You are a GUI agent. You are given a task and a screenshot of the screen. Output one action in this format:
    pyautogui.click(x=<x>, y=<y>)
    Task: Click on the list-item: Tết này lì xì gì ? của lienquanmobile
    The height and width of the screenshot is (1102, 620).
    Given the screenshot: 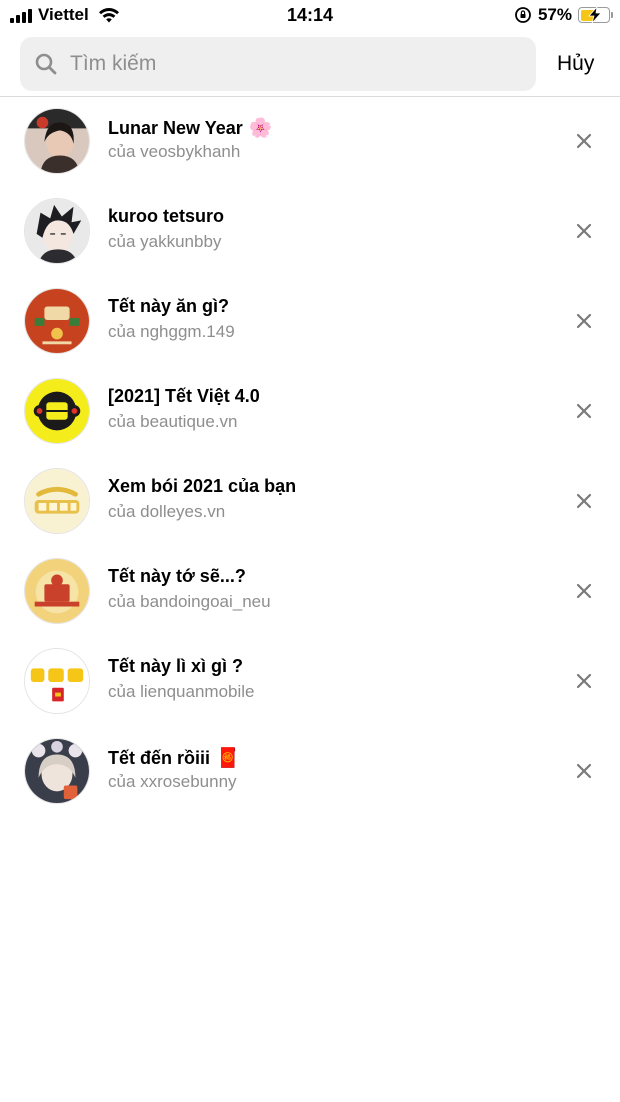 What is the action you would take?
    pyautogui.click(x=310, y=681)
    